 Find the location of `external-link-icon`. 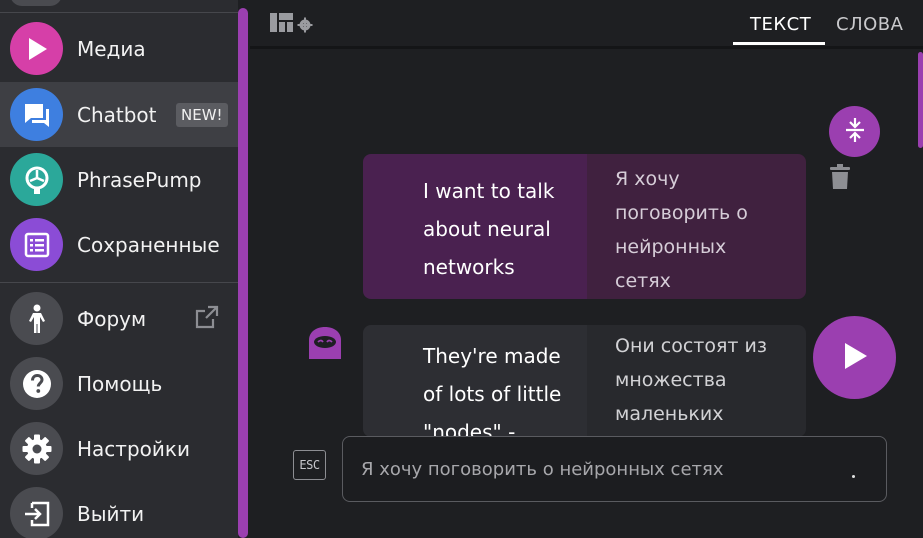

external-link-icon is located at coordinates (207, 319).